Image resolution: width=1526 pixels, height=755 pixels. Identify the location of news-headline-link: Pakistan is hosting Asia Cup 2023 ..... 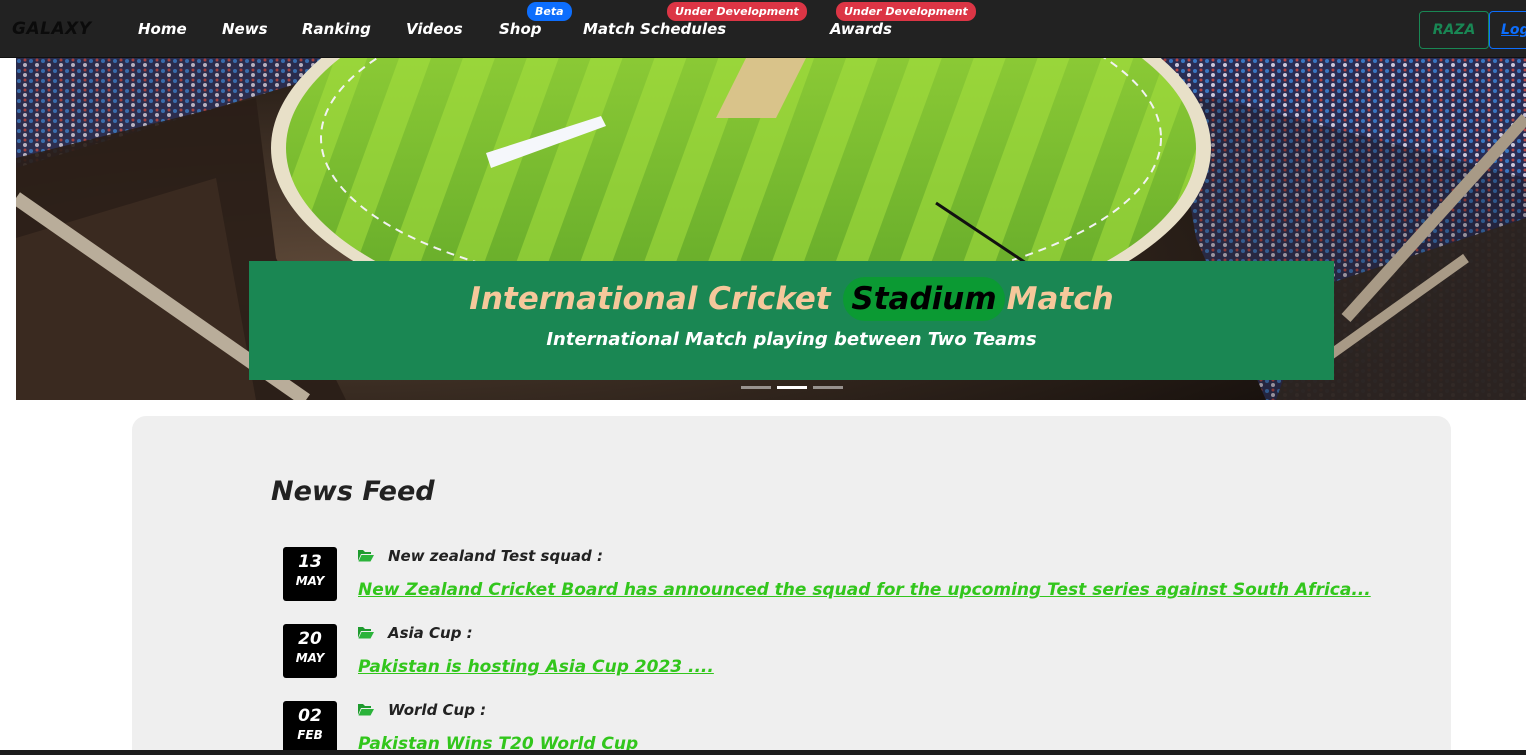
(536, 667).